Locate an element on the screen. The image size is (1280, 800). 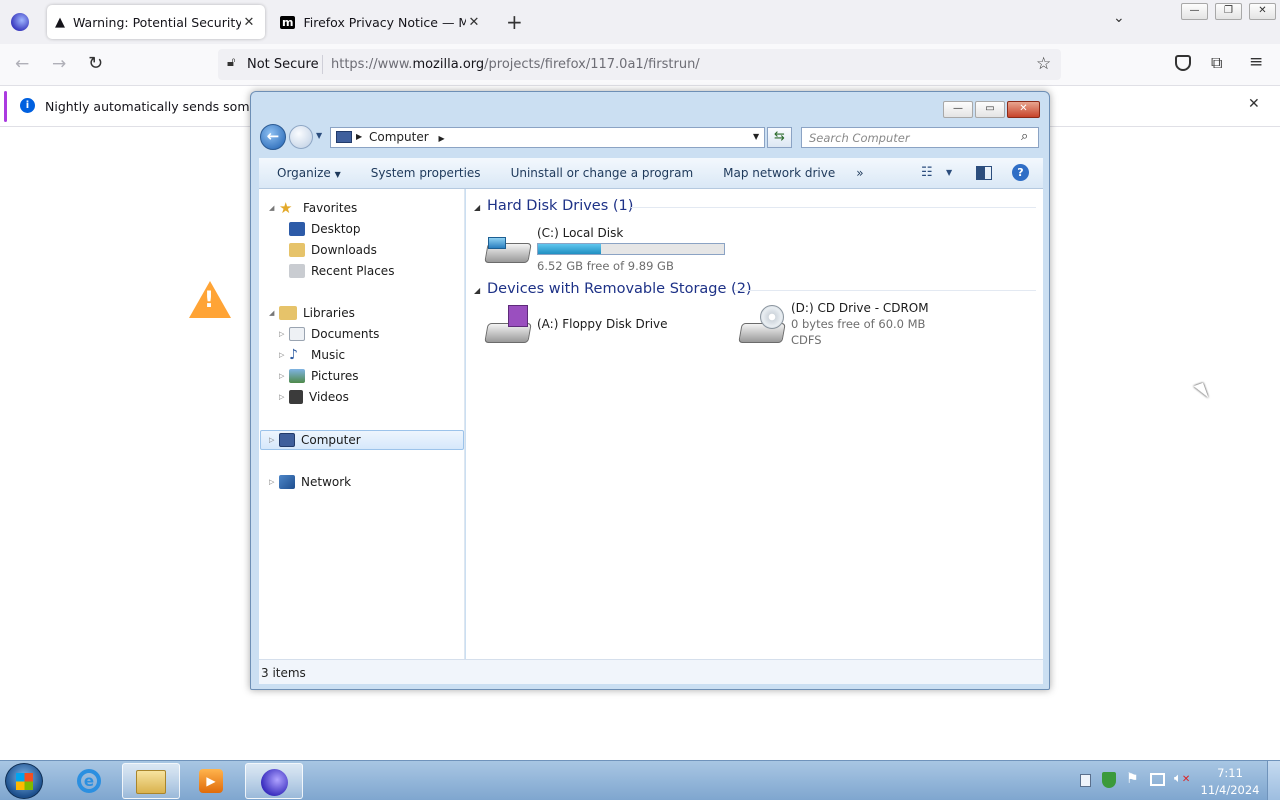
firefox-taskbar-button is located at coordinates (274, 781).